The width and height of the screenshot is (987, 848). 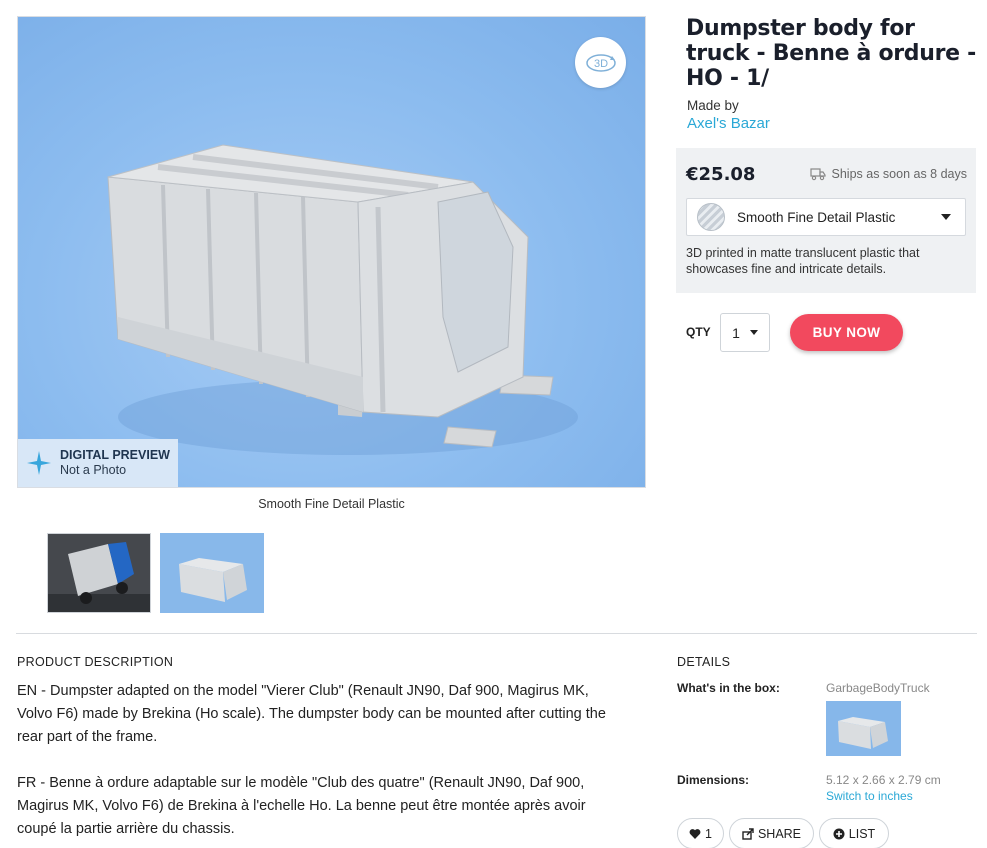 I want to click on qty-label: QTY, so click(x=698, y=332).